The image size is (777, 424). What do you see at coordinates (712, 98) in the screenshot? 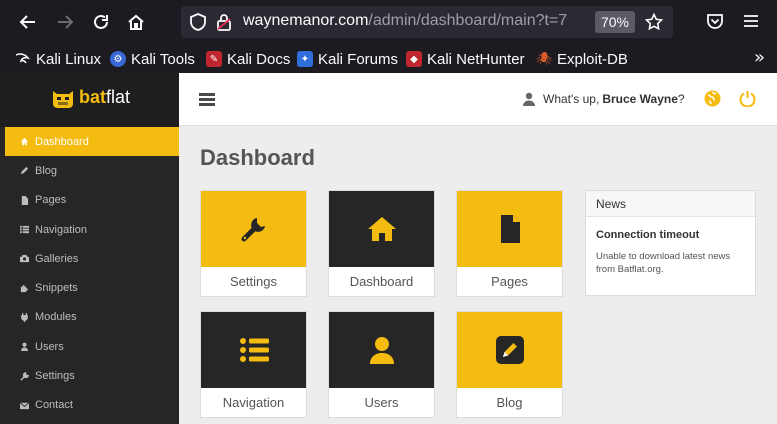
I see `globe-icon` at bounding box center [712, 98].